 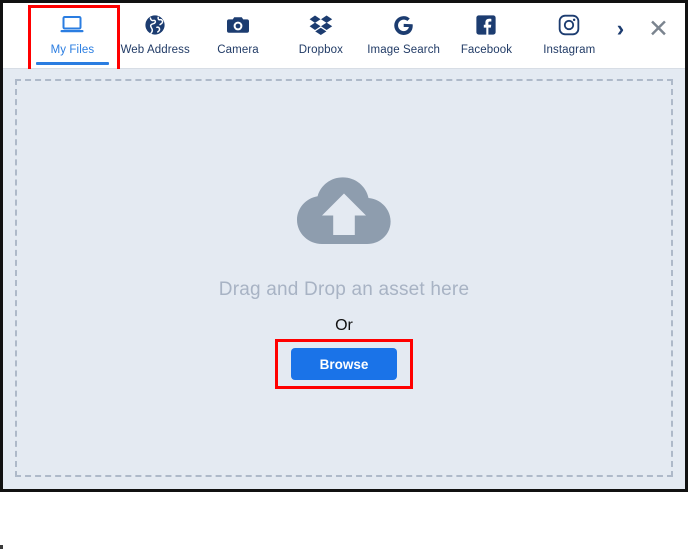 I want to click on tab-image-search: Image Search, so click(x=403, y=36).